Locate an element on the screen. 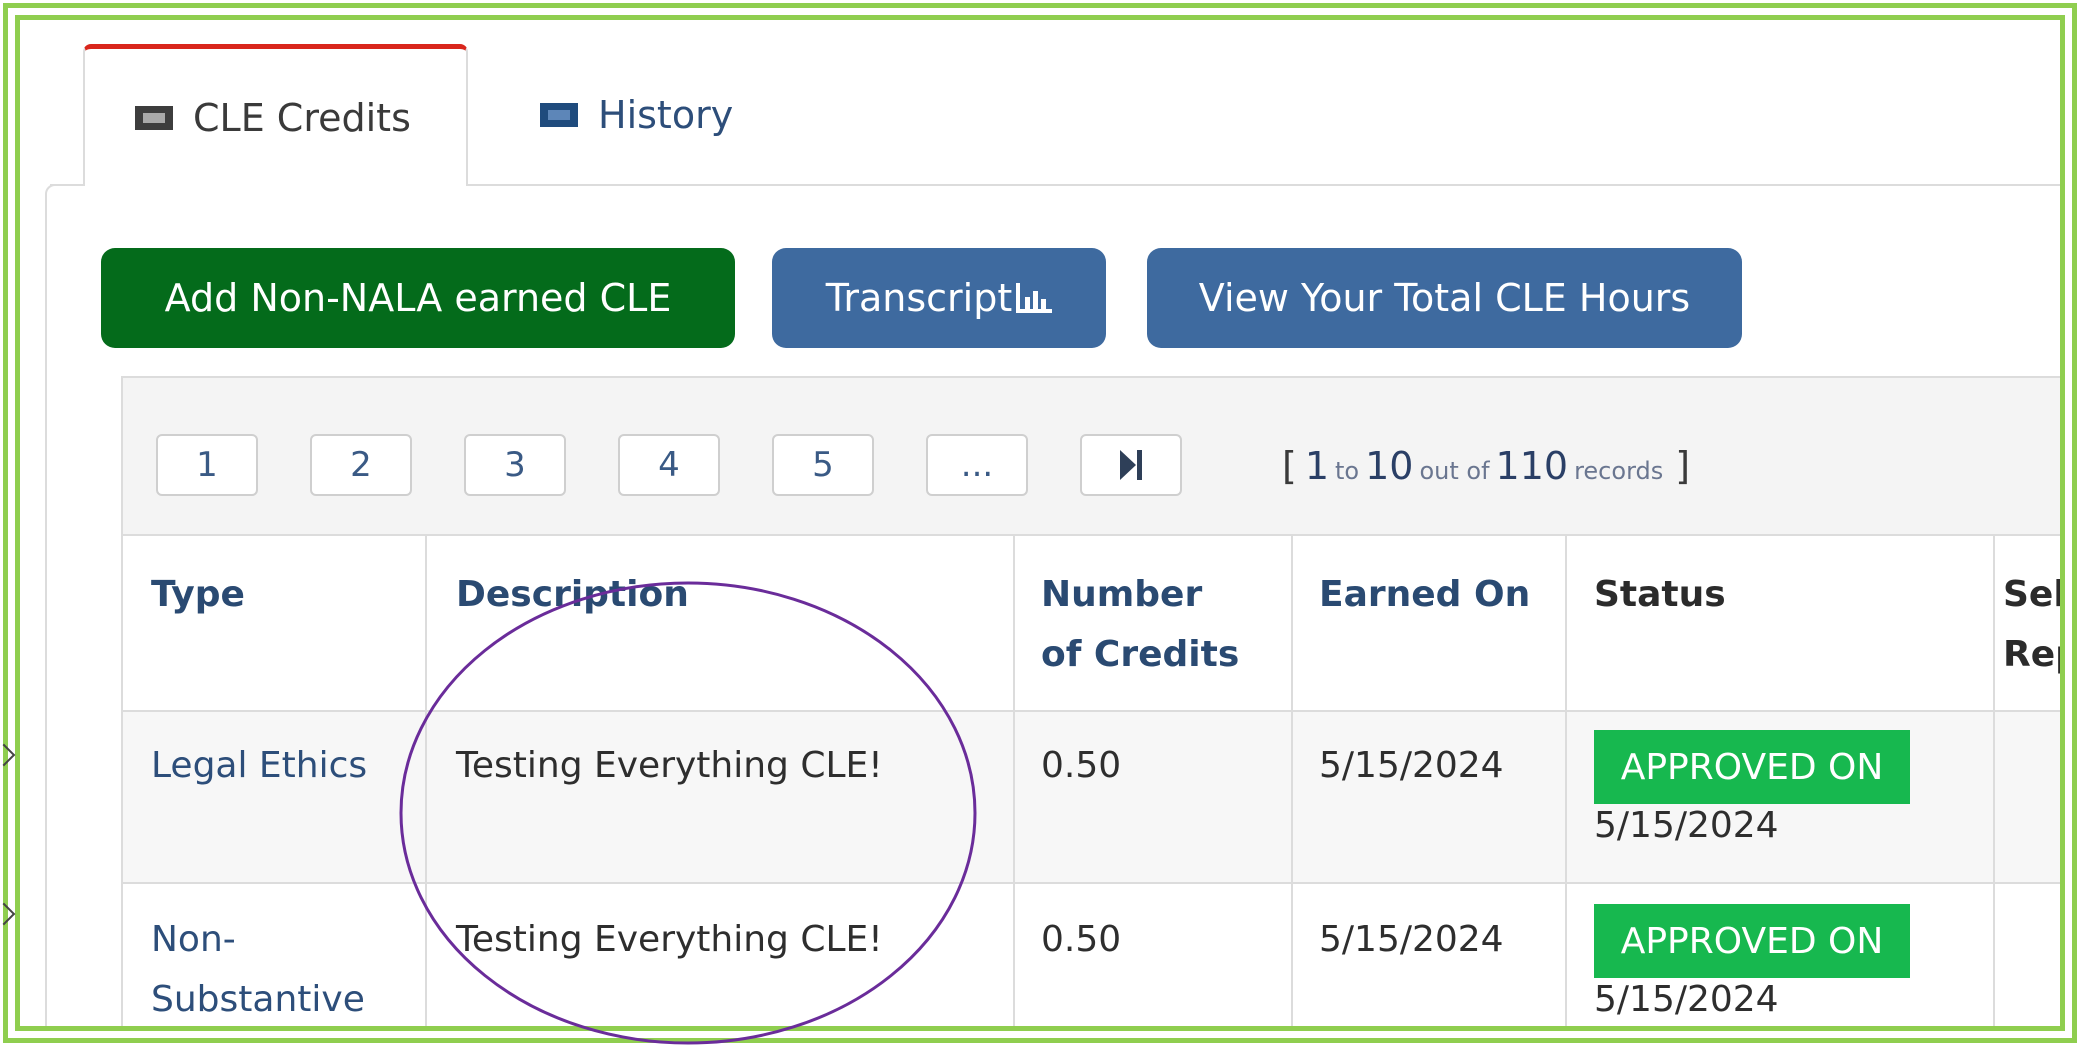 This screenshot has width=2086, height=1052. button-label: Add Non-NALA earned CLE is located at coordinates (418, 298).